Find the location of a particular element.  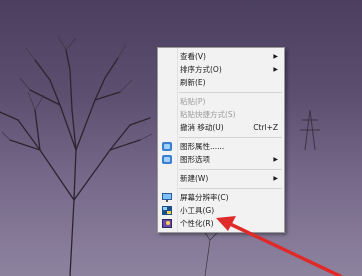

red-pointer-arrow is located at coordinates (279, 246).